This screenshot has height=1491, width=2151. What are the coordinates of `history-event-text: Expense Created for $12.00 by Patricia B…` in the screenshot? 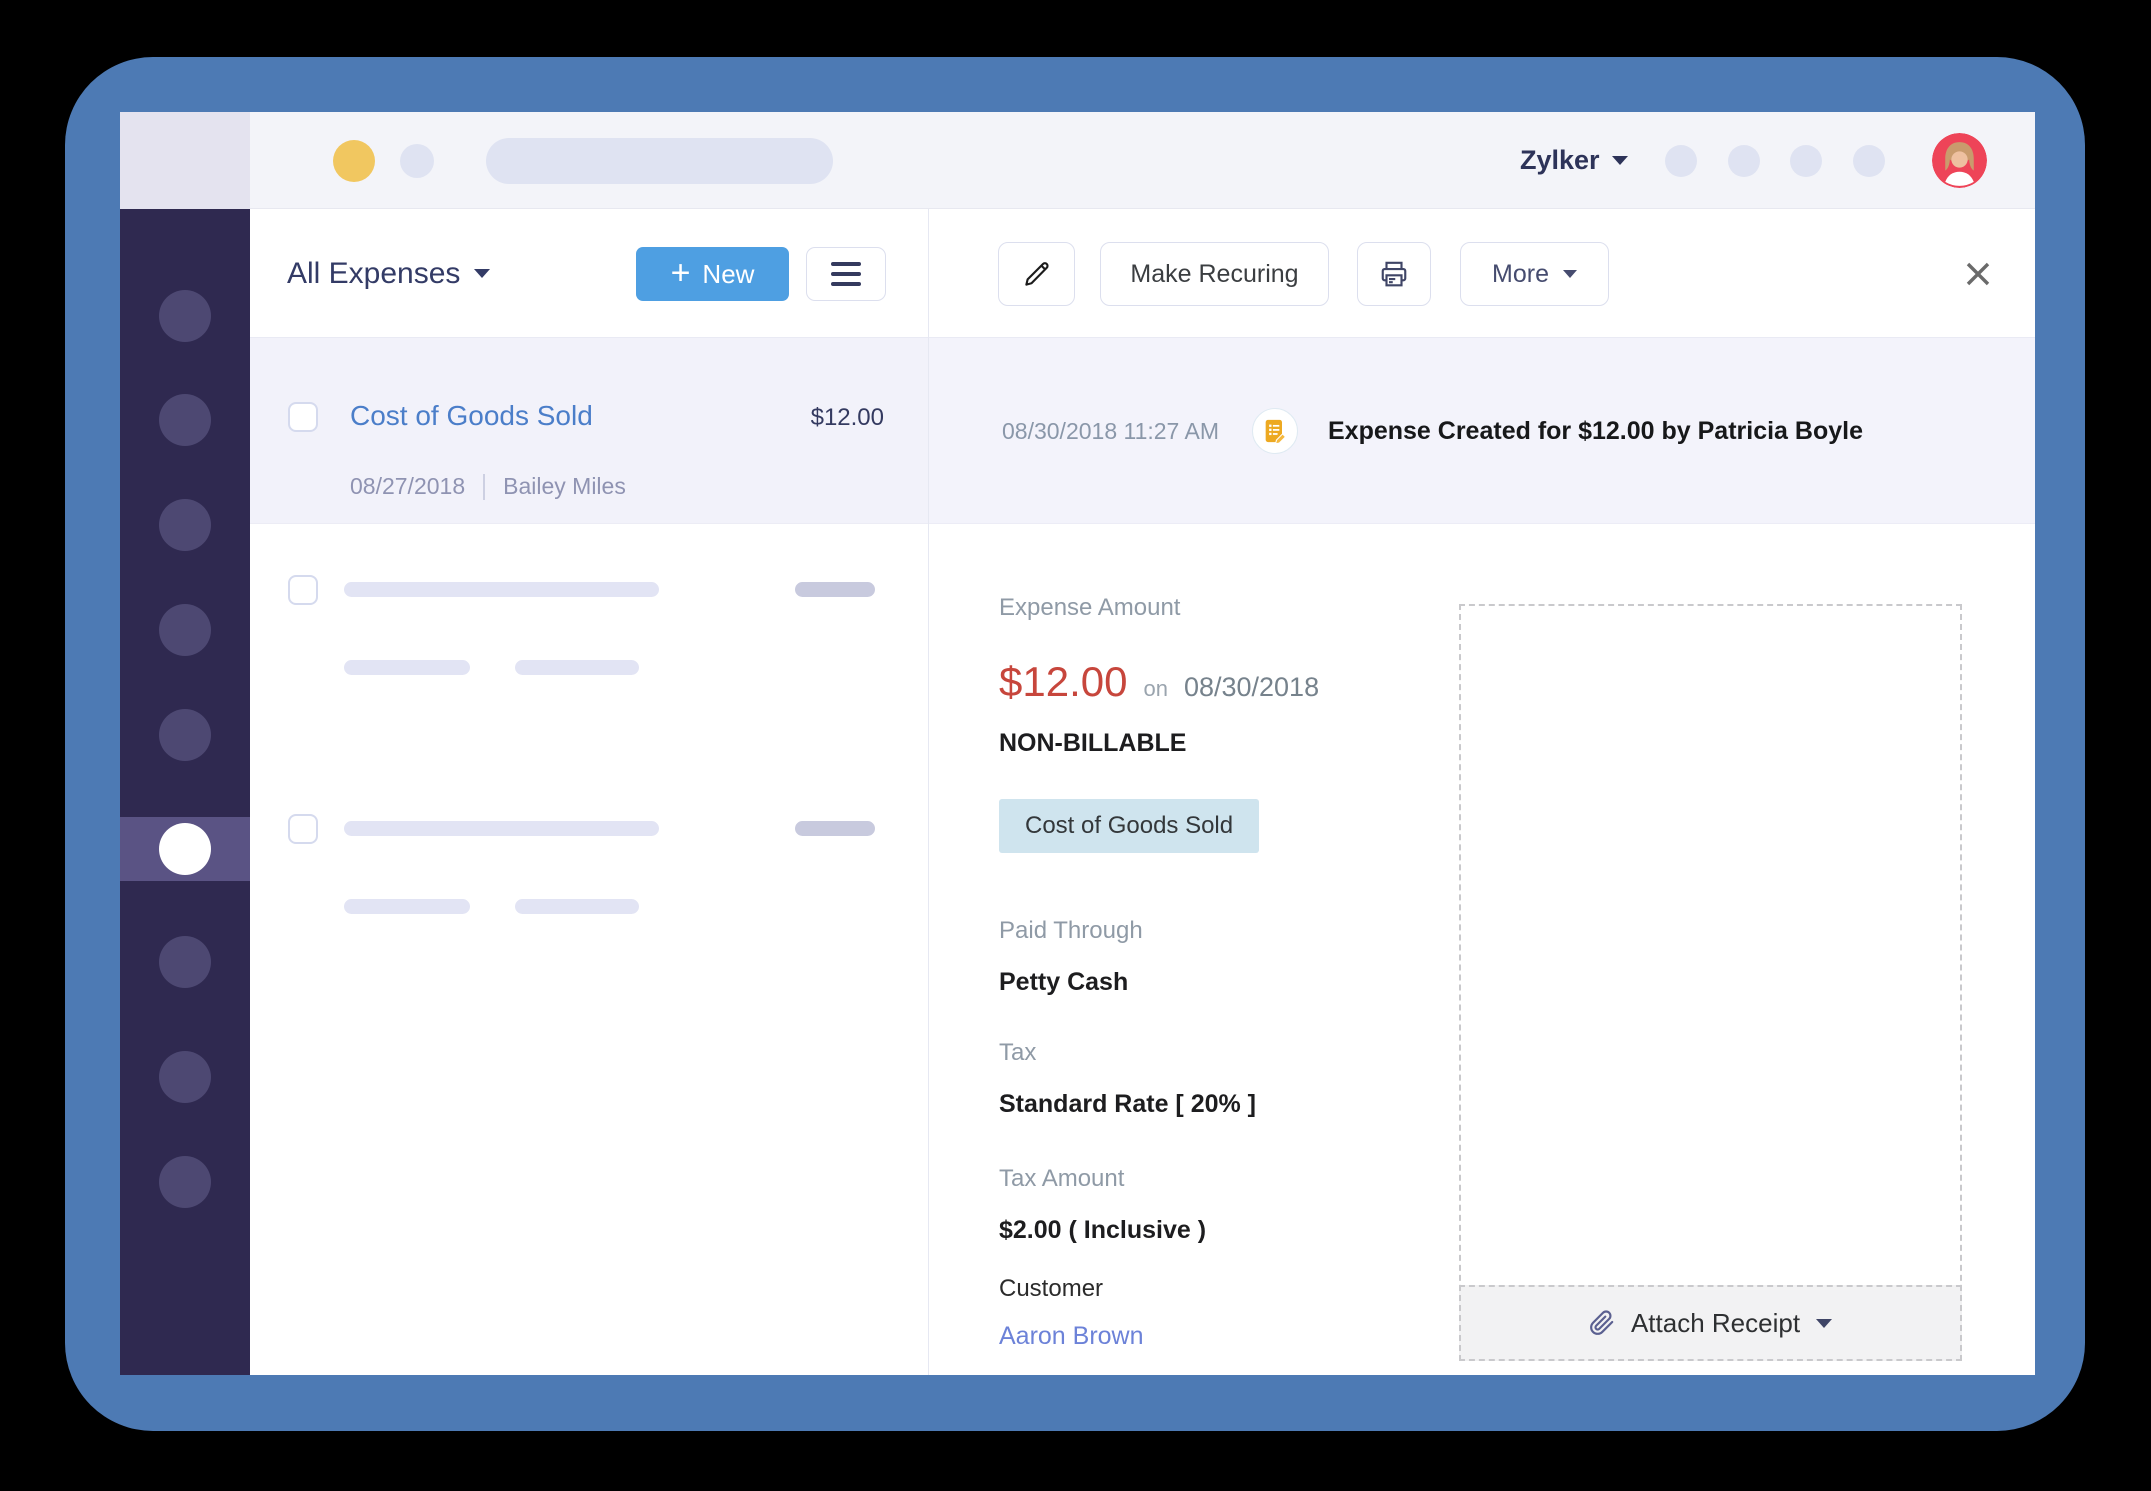 It's located at (1595, 430).